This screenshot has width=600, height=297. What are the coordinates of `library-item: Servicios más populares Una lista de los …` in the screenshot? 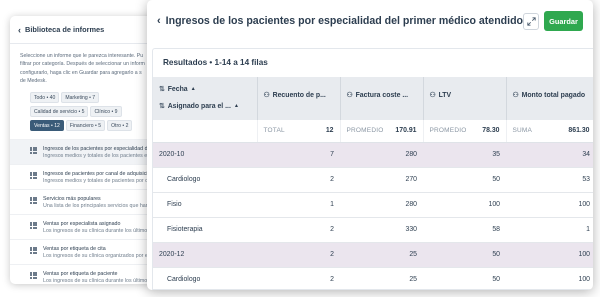 It's located at (83, 201).